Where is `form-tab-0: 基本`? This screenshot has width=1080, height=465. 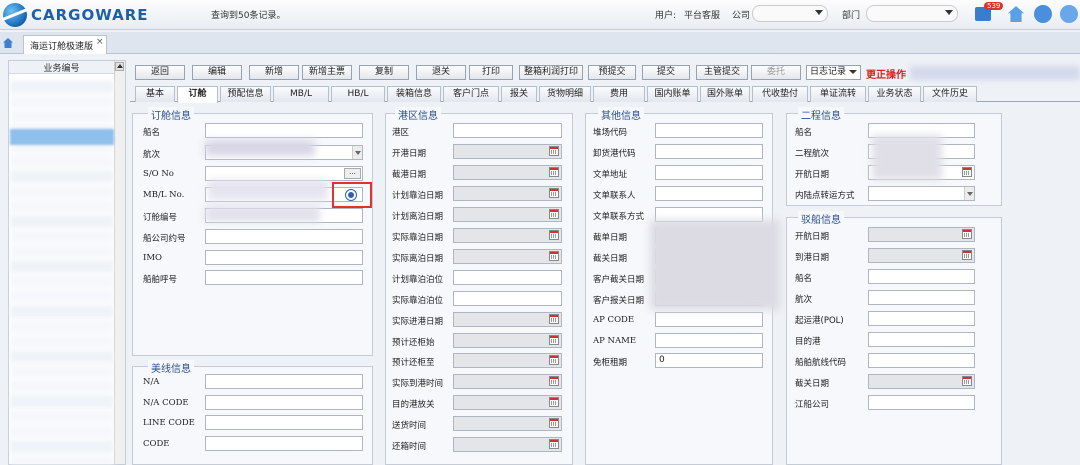
form-tab-0: 基本 is located at coordinates (155, 94).